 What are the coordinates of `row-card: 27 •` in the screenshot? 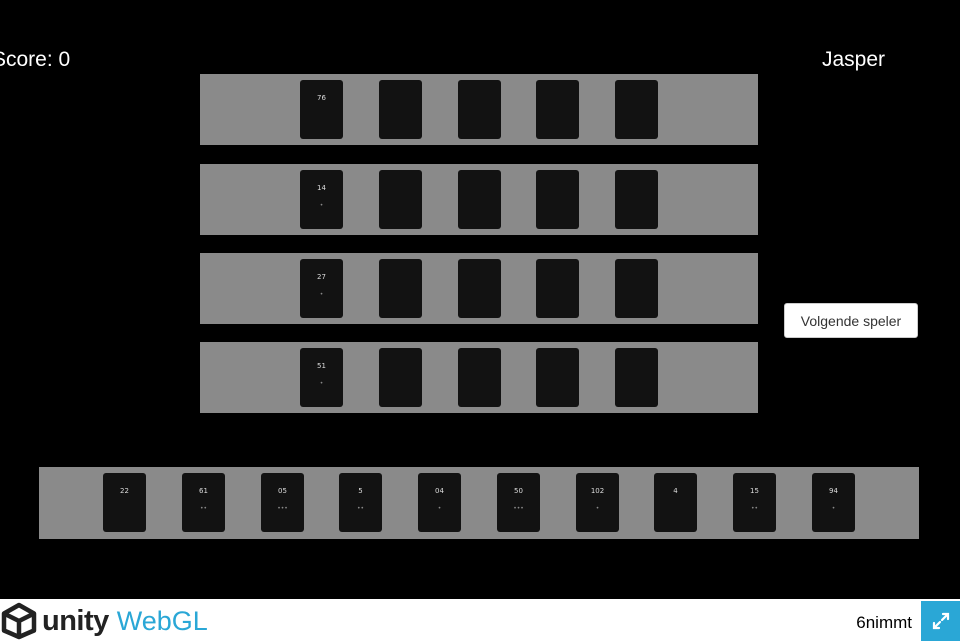 It's located at (321, 288).